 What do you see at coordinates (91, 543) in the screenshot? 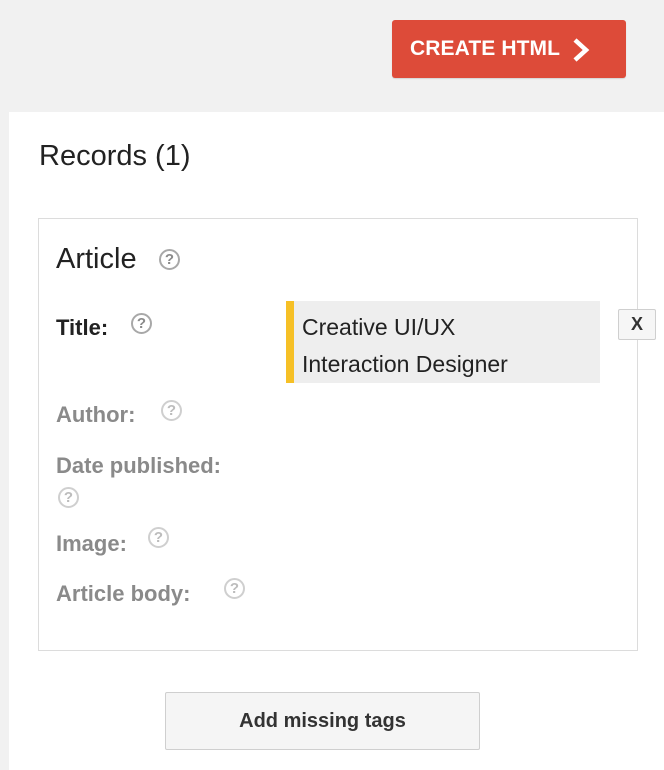
I see `field-label-image: Image:` at bounding box center [91, 543].